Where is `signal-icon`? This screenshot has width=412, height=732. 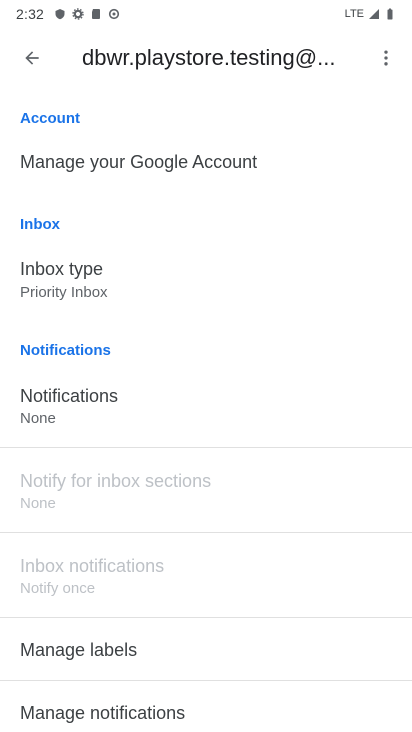 signal-icon is located at coordinates (374, 14).